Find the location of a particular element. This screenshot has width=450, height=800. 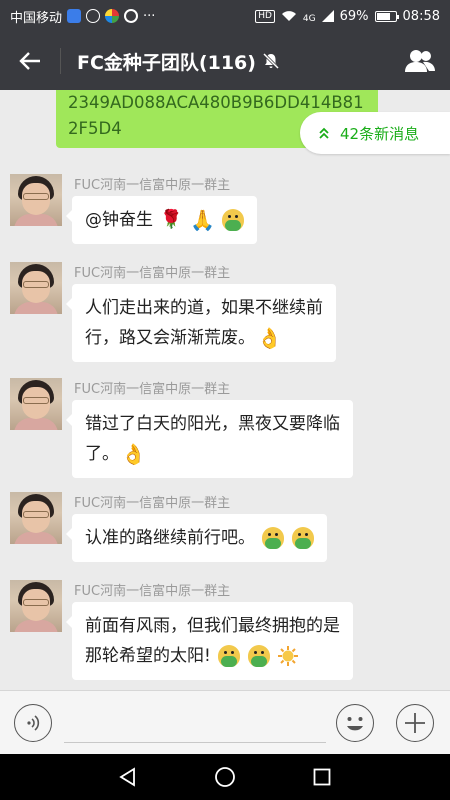

chat-header: FC金种子团队(116) is located at coordinates (225, 61).